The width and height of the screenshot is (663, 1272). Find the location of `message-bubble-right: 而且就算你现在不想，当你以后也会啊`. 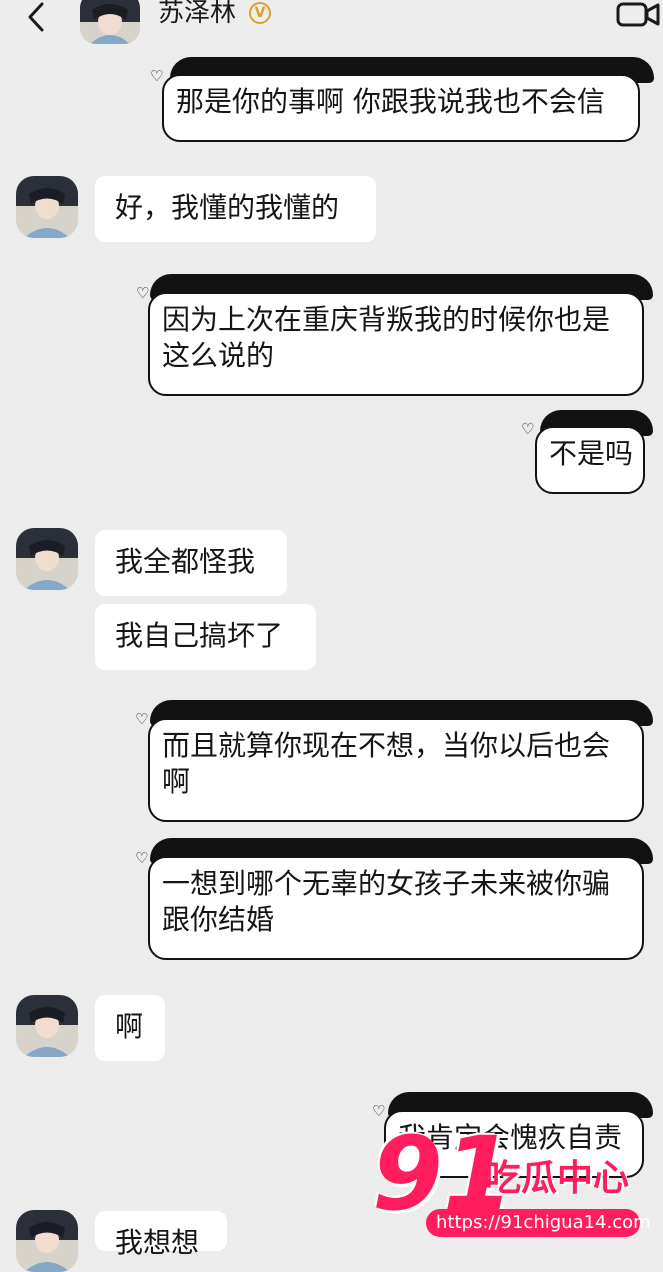

message-bubble-right: 而且就算你现在不想，当你以后也会啊 is located at coordinates (396, 770).